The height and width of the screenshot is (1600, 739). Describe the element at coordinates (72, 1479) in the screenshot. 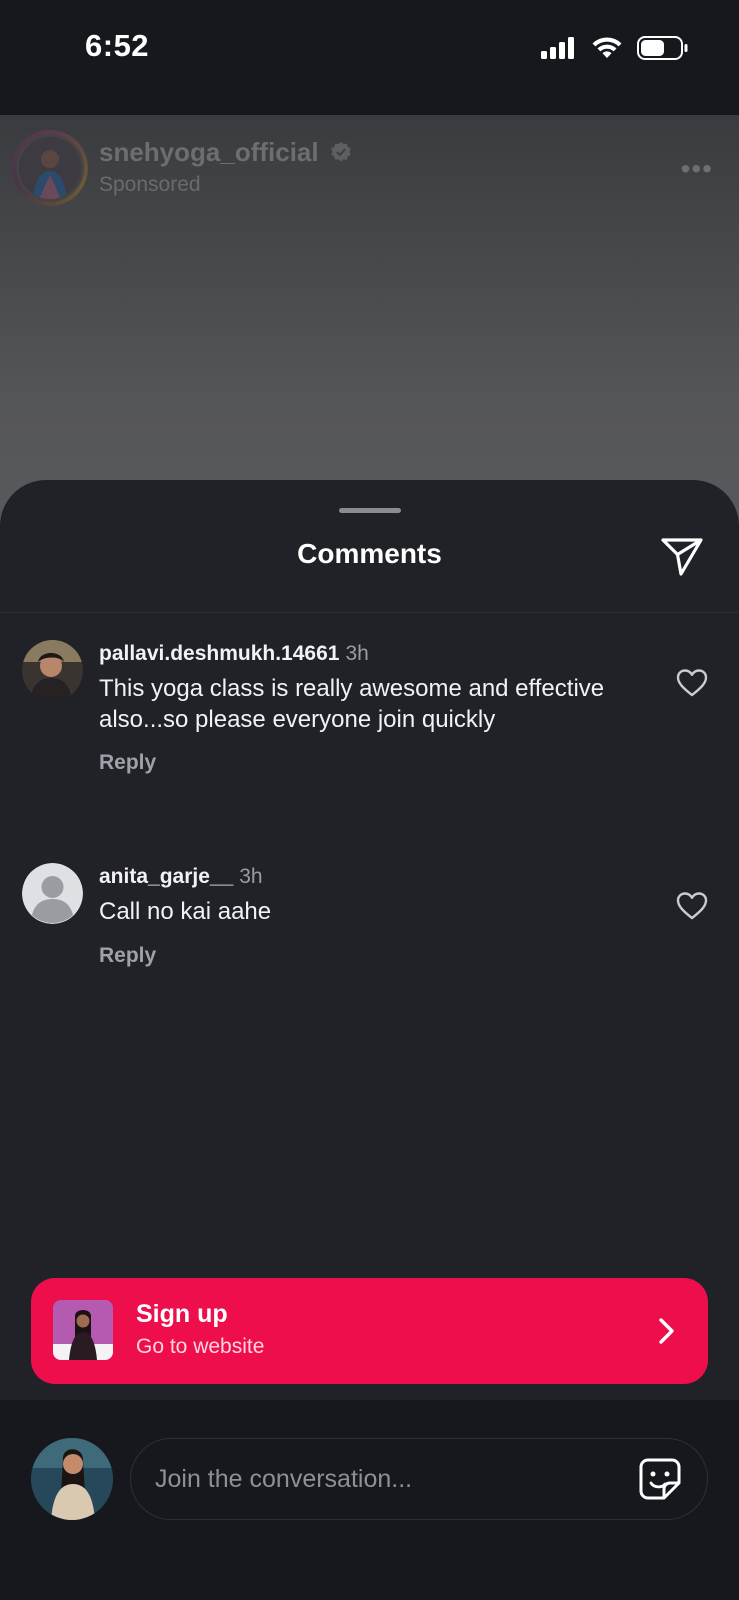

I see `my-avatar` at that location.